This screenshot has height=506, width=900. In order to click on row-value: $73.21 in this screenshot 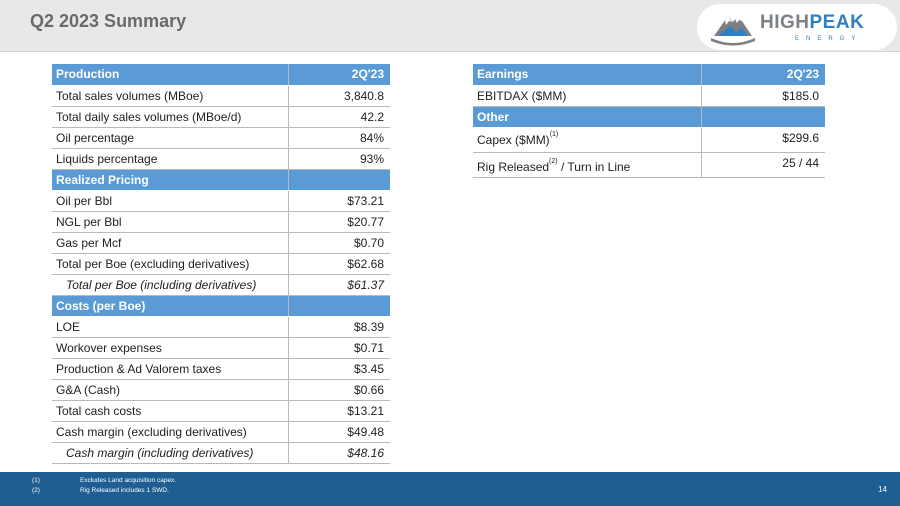, I will do `click(339, 201)`.